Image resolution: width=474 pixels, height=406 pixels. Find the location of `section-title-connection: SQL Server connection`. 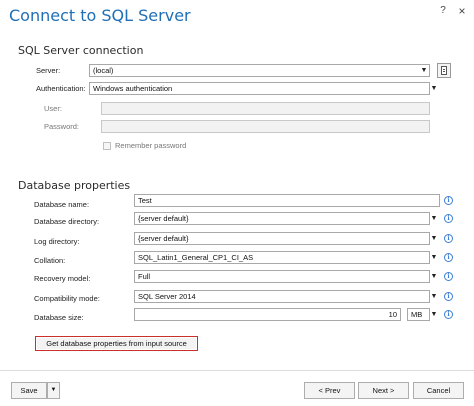

section-title-connection: SQL Server connection is located at coordinates (81, 50).